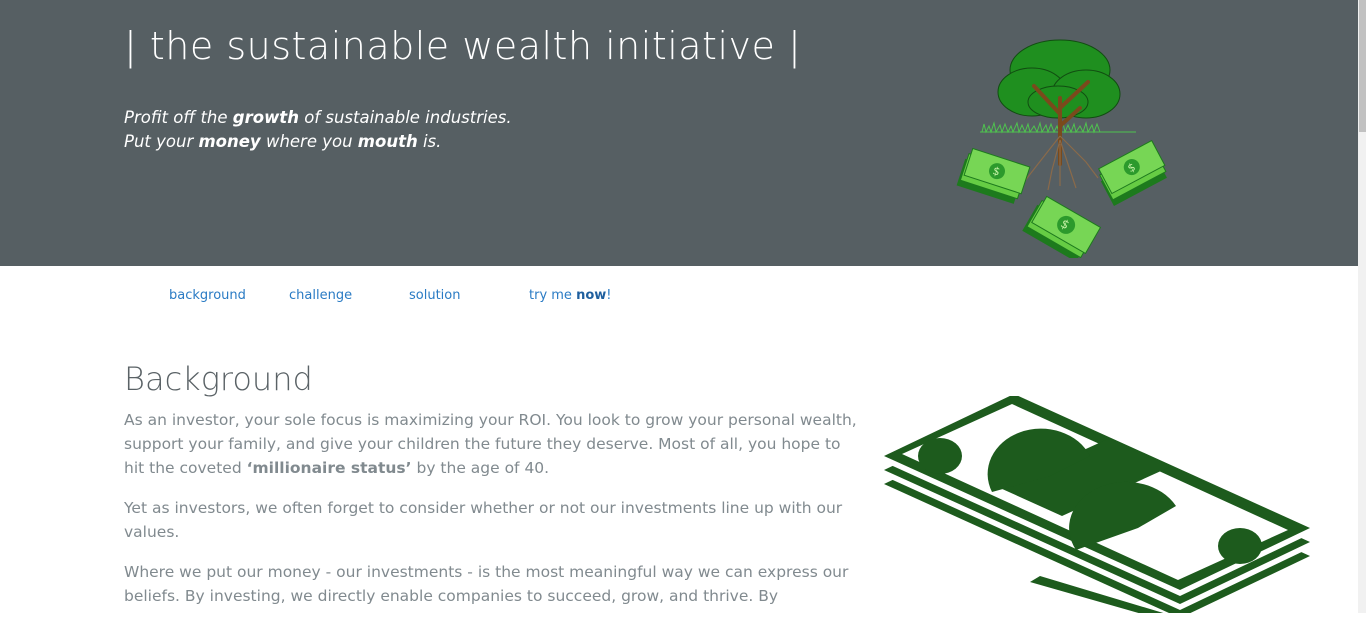 The height and width of the screenshot is (624, 1366). Describe the element at coordinates (320, 295) in the screenshot. I see `nav-link-challenge: challenge` at that location.